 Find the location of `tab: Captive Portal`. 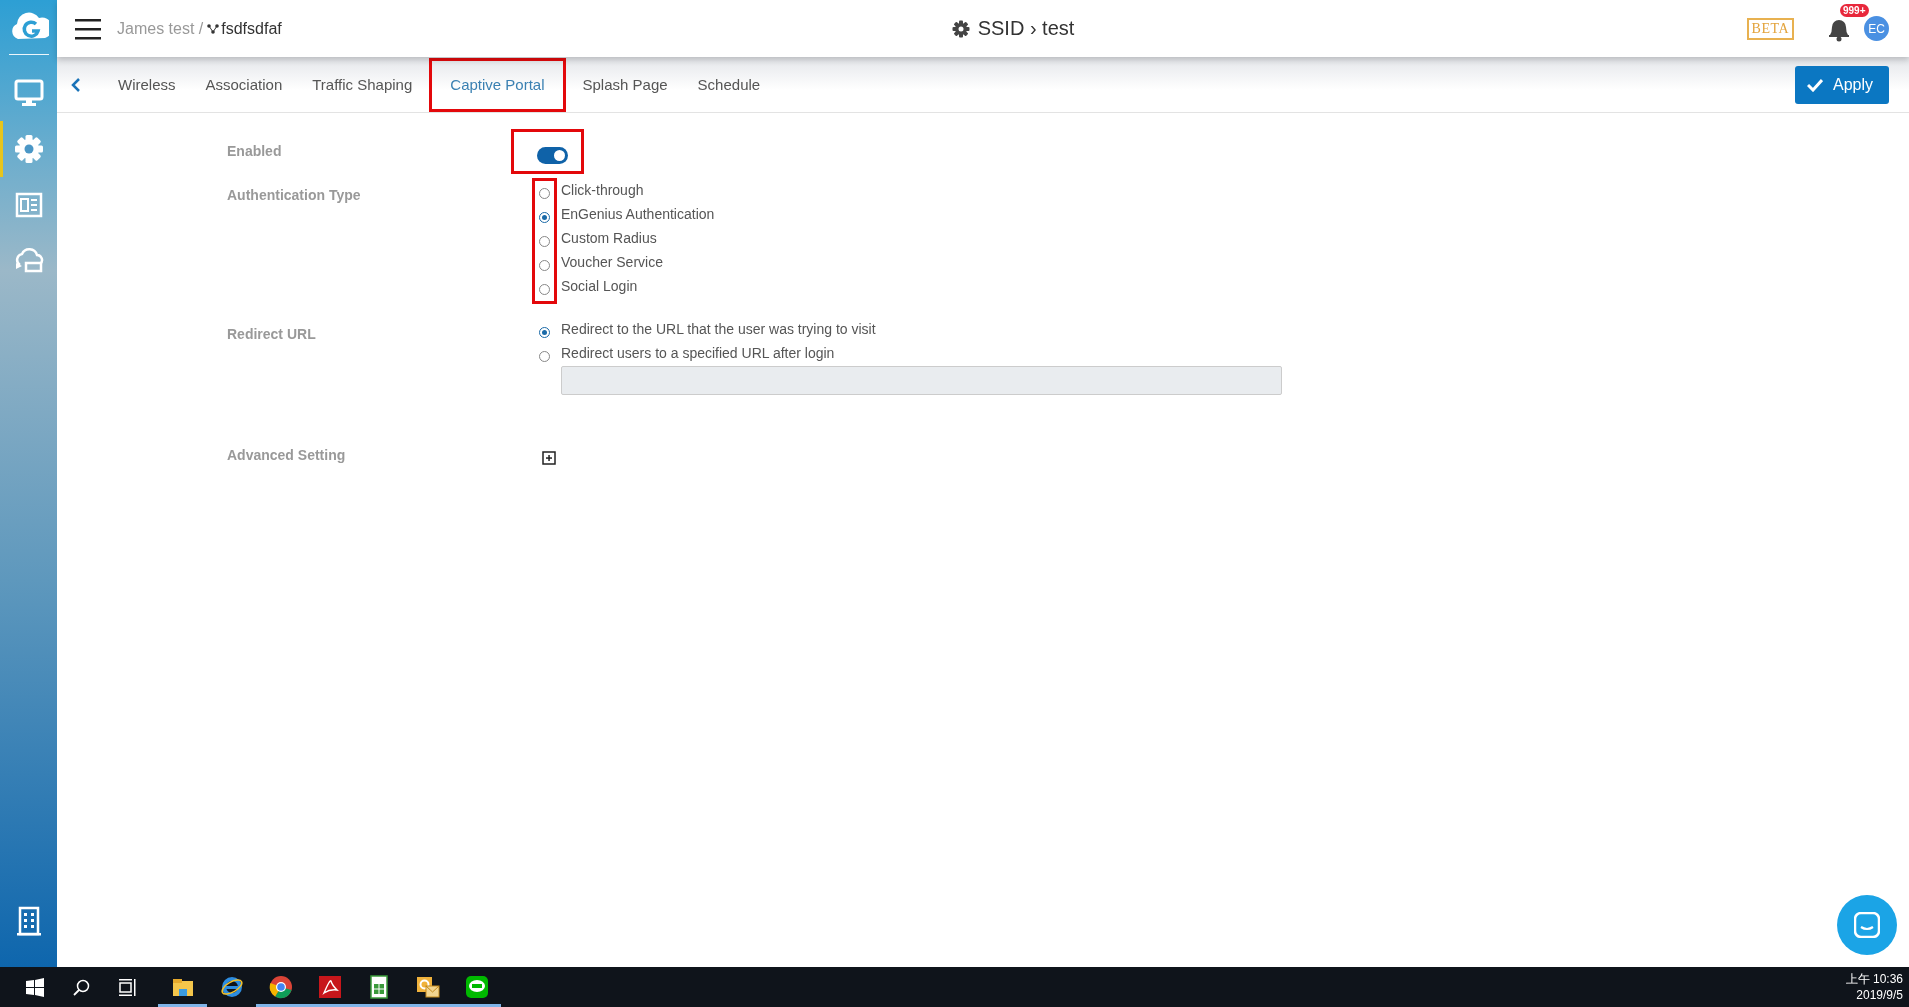

tab: Captive Portal is located at coordinates (497, 84).